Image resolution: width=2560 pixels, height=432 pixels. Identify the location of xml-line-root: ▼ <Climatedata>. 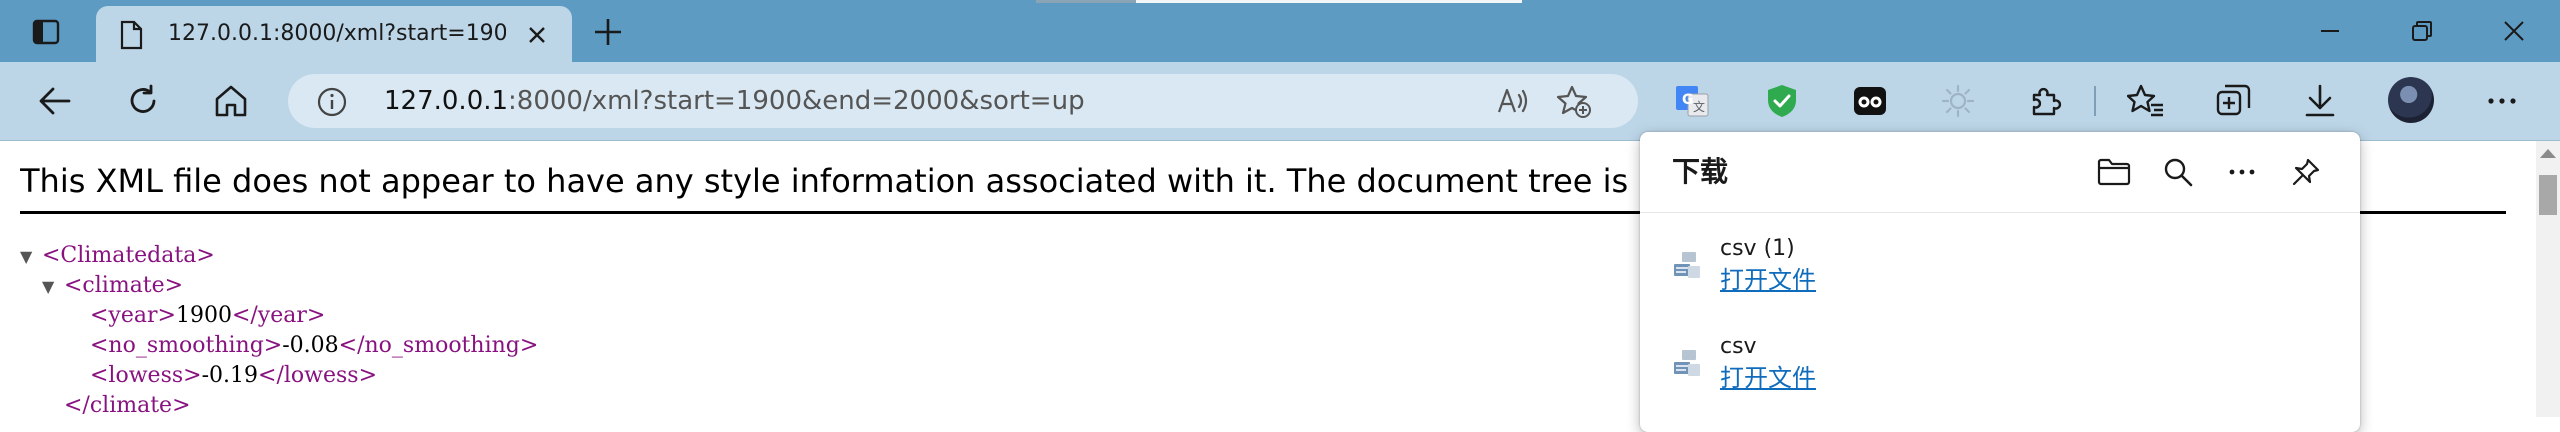
(279, 256).